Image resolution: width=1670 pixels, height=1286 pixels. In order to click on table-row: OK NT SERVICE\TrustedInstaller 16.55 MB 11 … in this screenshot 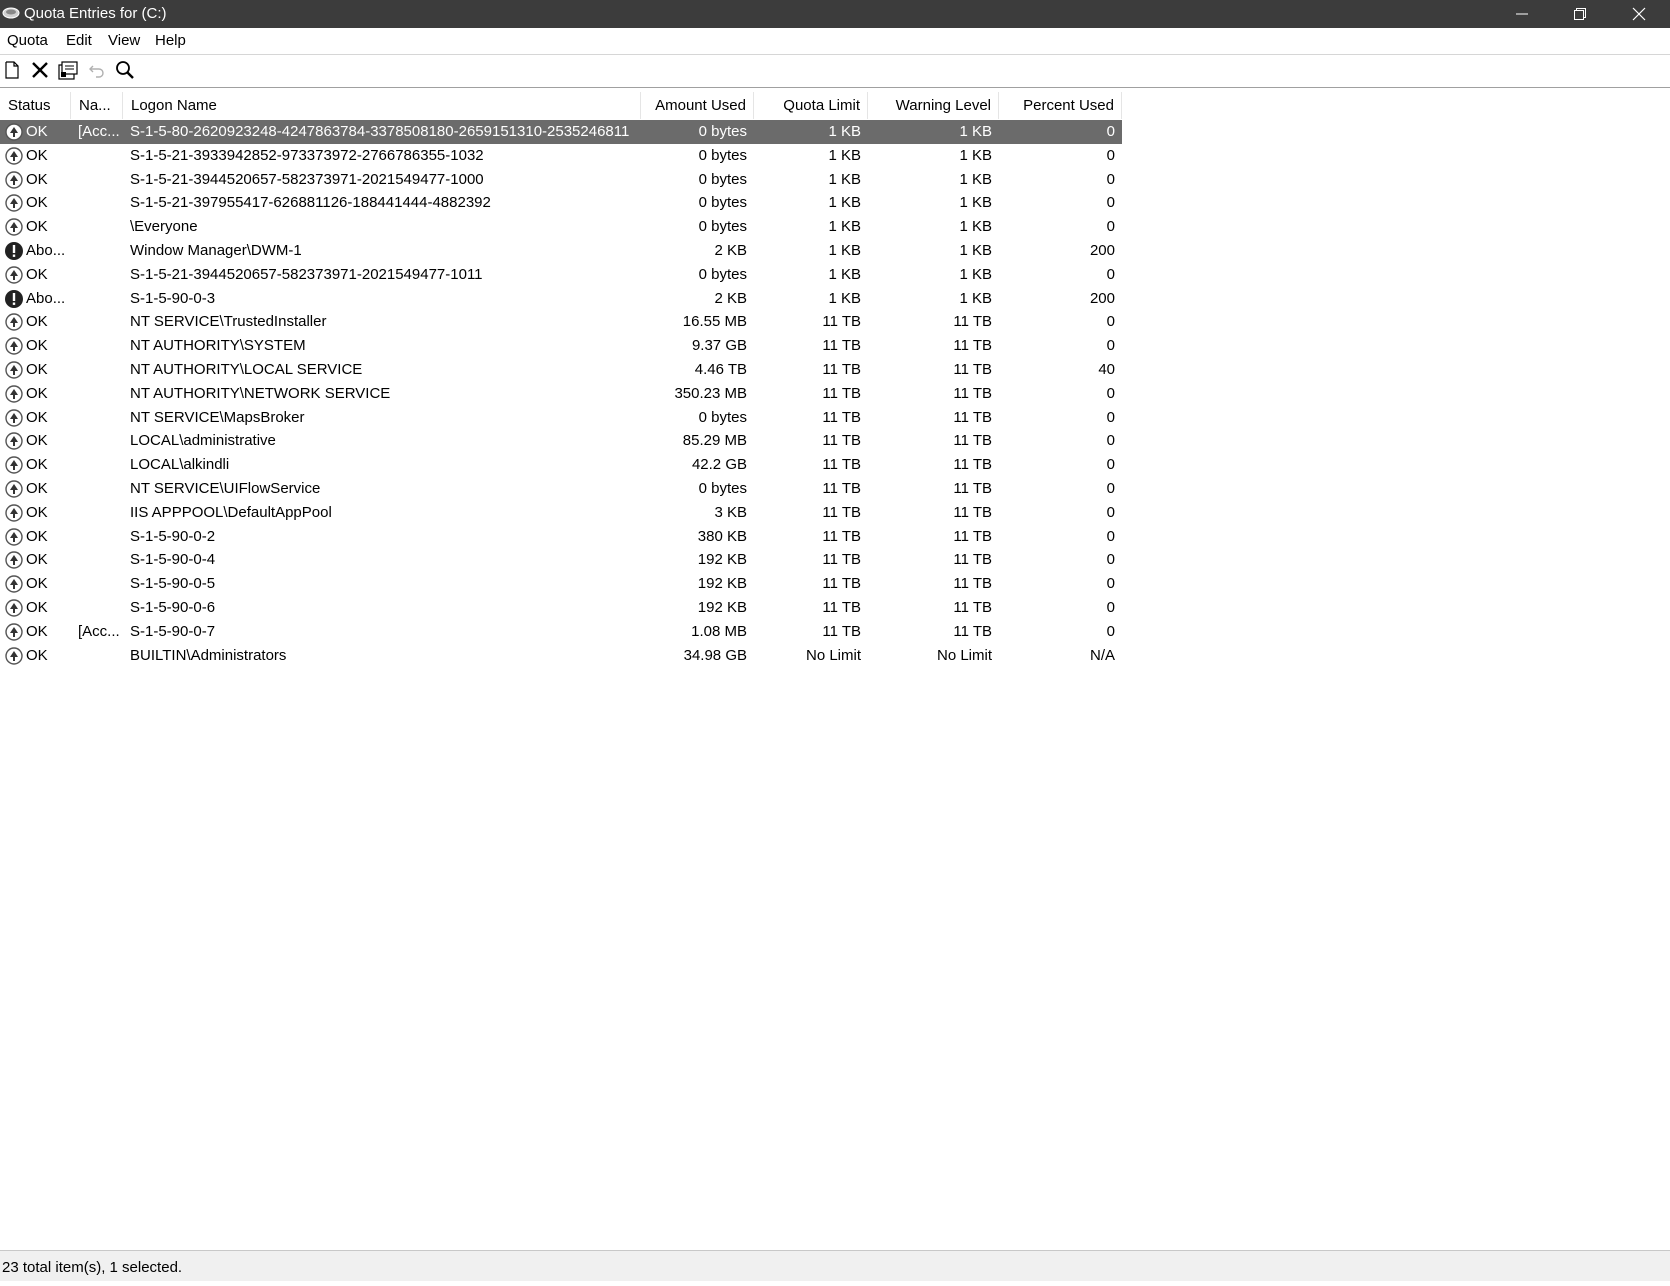, I will do `click(561, 322)`.